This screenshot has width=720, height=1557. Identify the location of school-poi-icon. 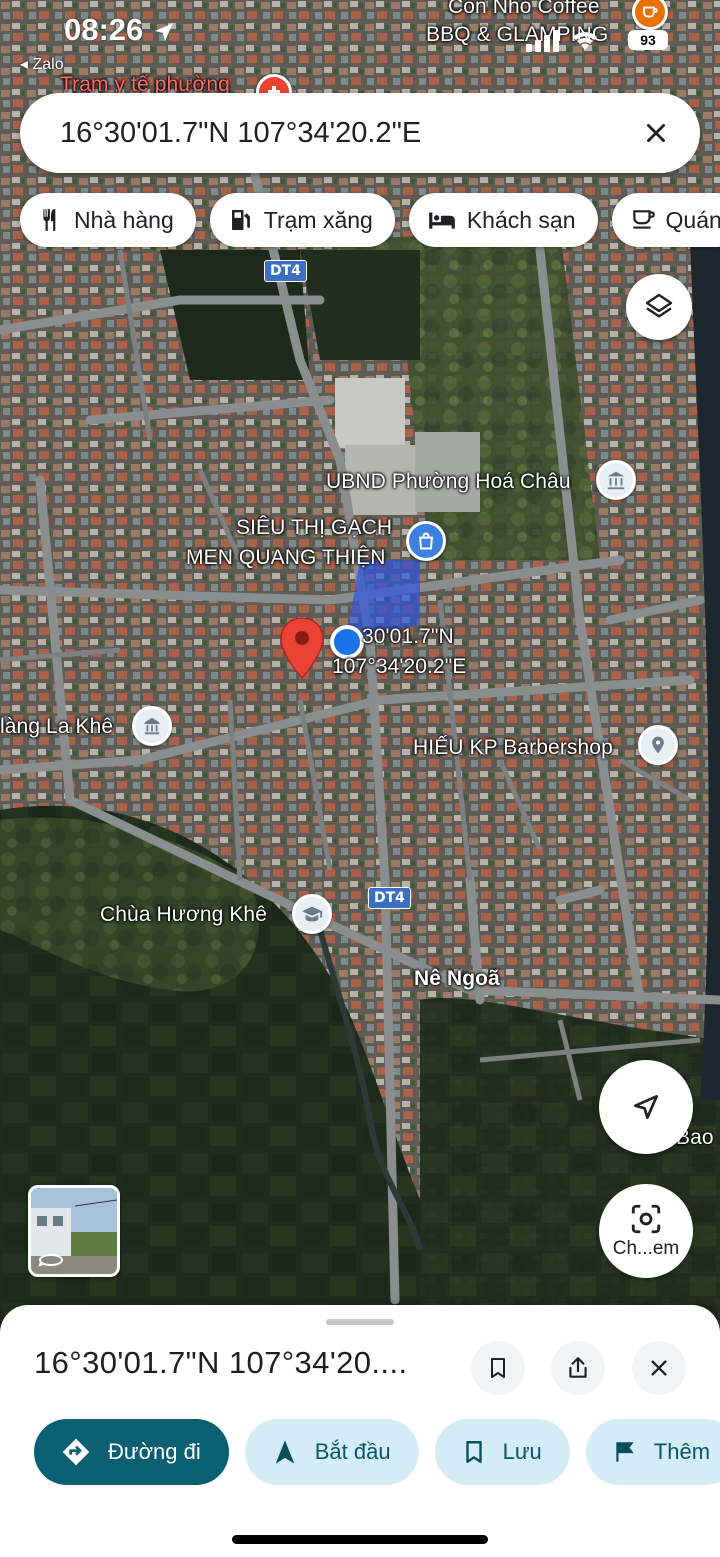
(312, 914).